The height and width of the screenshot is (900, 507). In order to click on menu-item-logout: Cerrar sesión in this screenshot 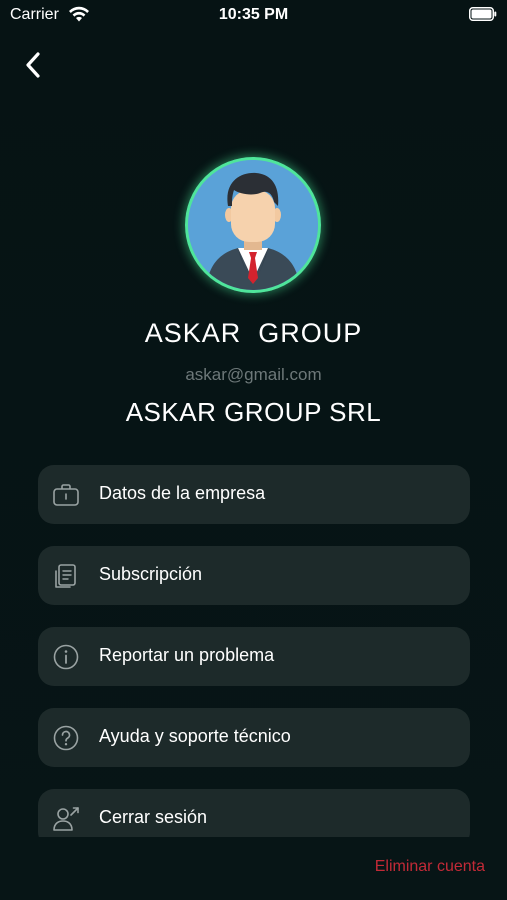, I will do `click(254, 813)`.